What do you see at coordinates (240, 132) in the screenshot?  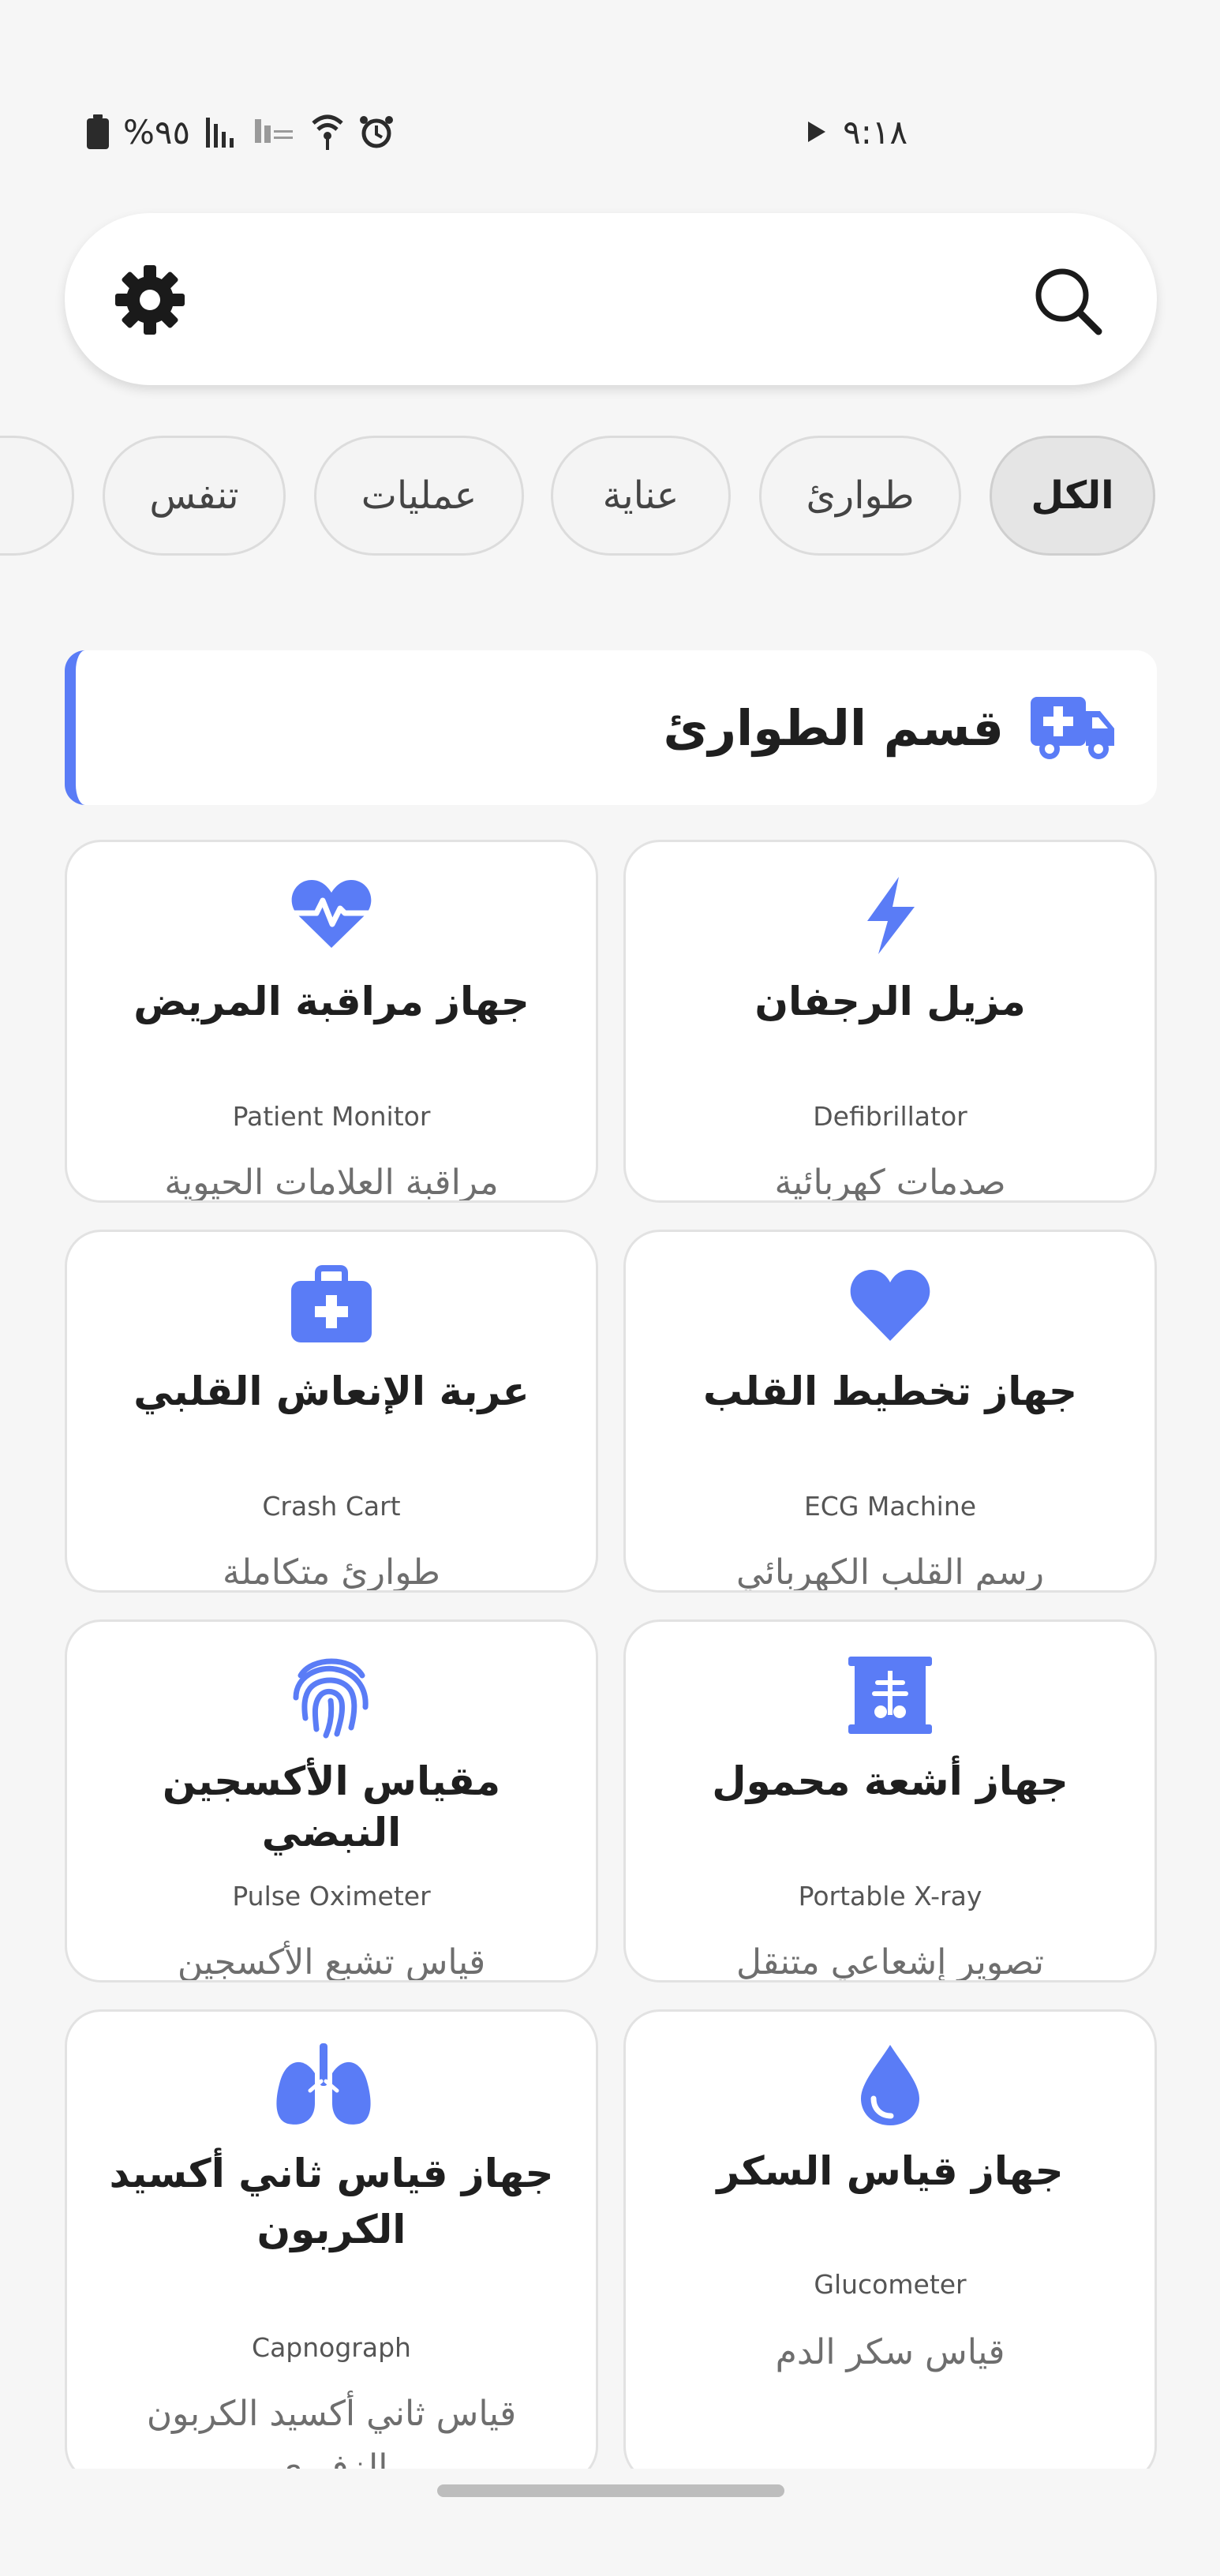 I see `status-left: %٩٥` at bounding box center [240, 132].